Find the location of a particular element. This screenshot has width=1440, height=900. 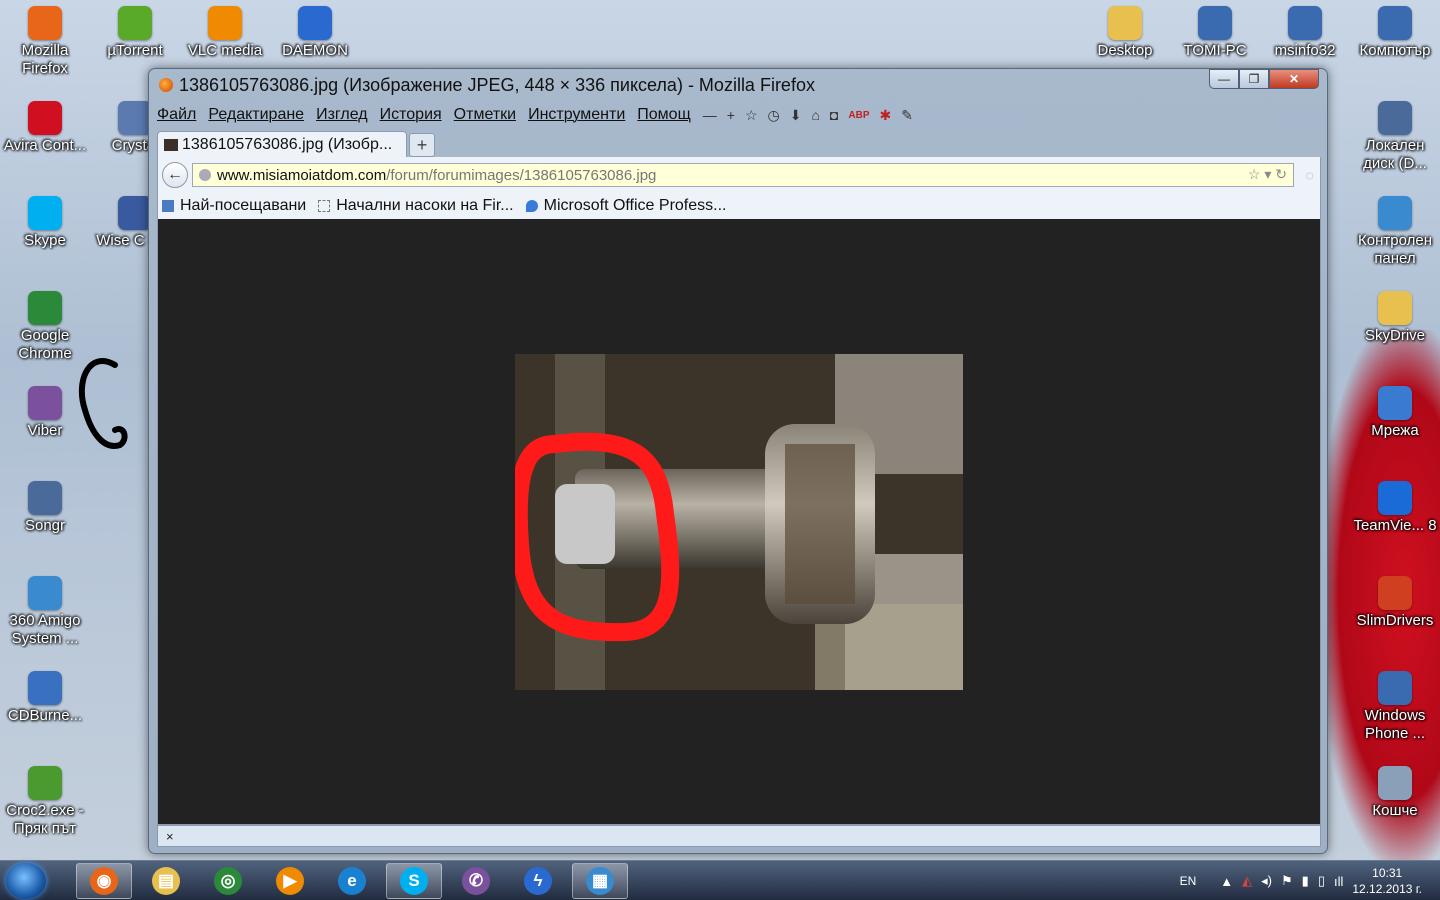

new-tab-button: + is located at coordinates (422, 145).